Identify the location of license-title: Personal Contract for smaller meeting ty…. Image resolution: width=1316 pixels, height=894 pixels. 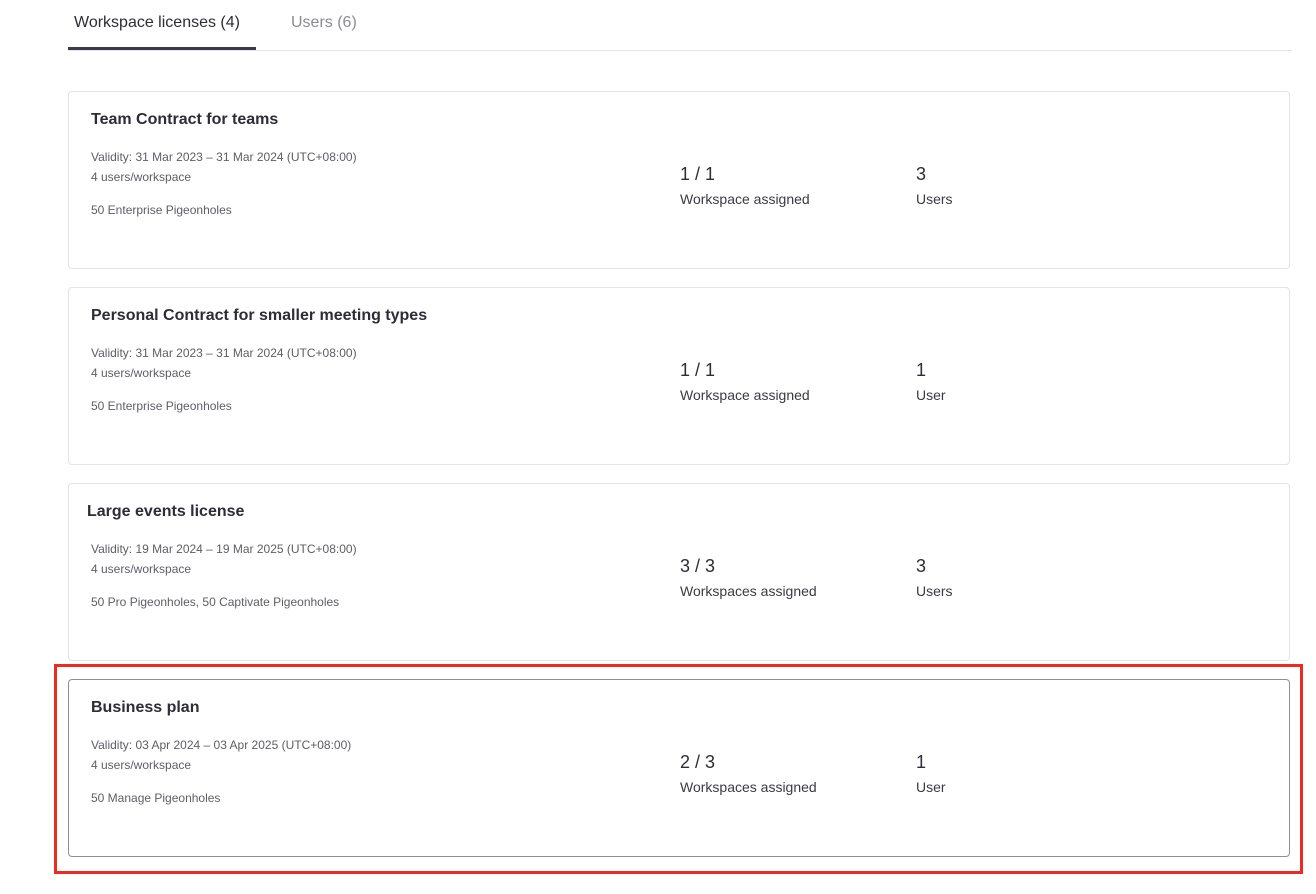
(259, 315).